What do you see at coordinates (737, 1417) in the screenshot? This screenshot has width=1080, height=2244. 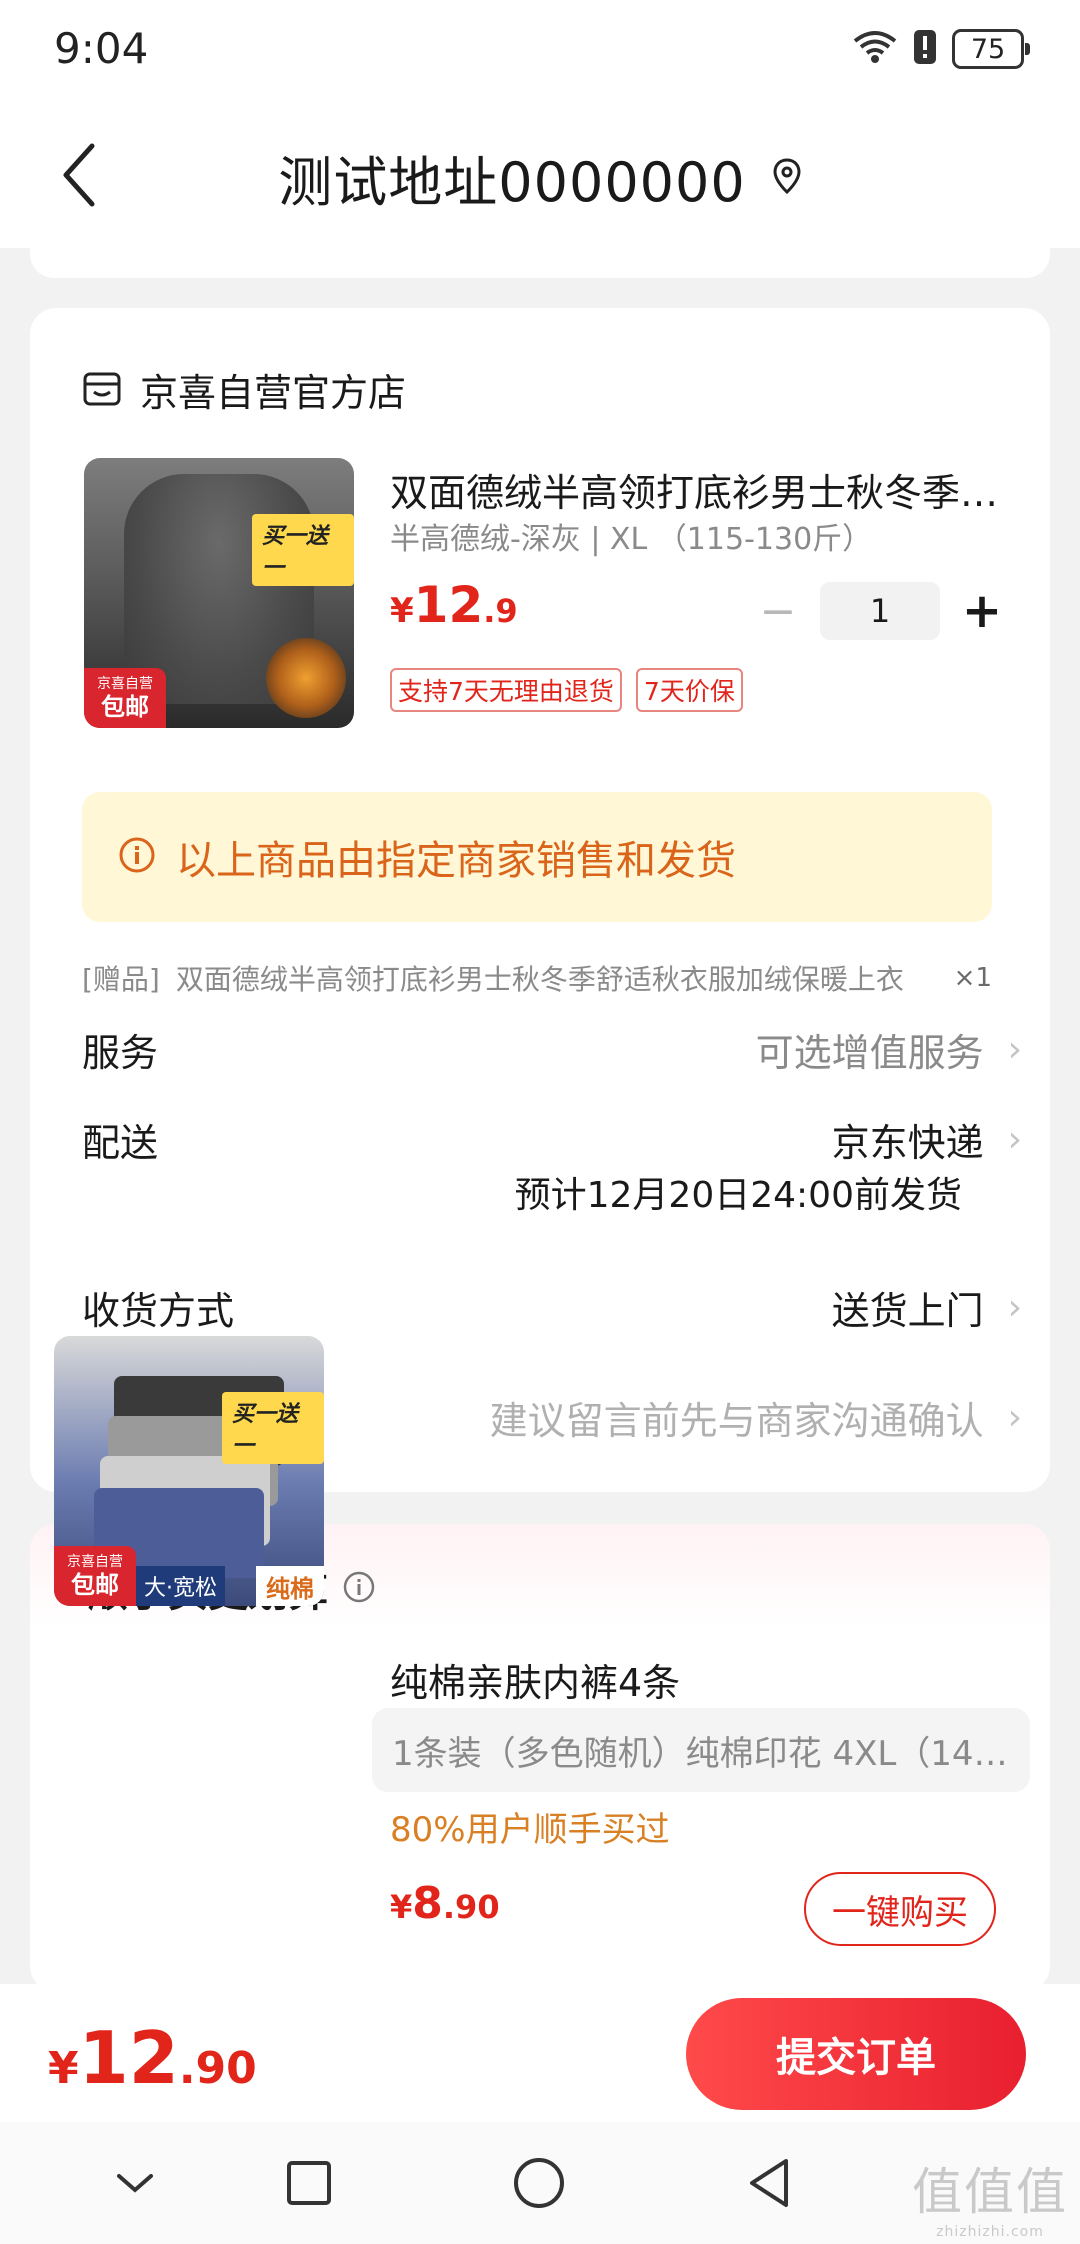 I see `message-input: 建议留言前先与商家沟通确认` at bounding box center [737, 1417].